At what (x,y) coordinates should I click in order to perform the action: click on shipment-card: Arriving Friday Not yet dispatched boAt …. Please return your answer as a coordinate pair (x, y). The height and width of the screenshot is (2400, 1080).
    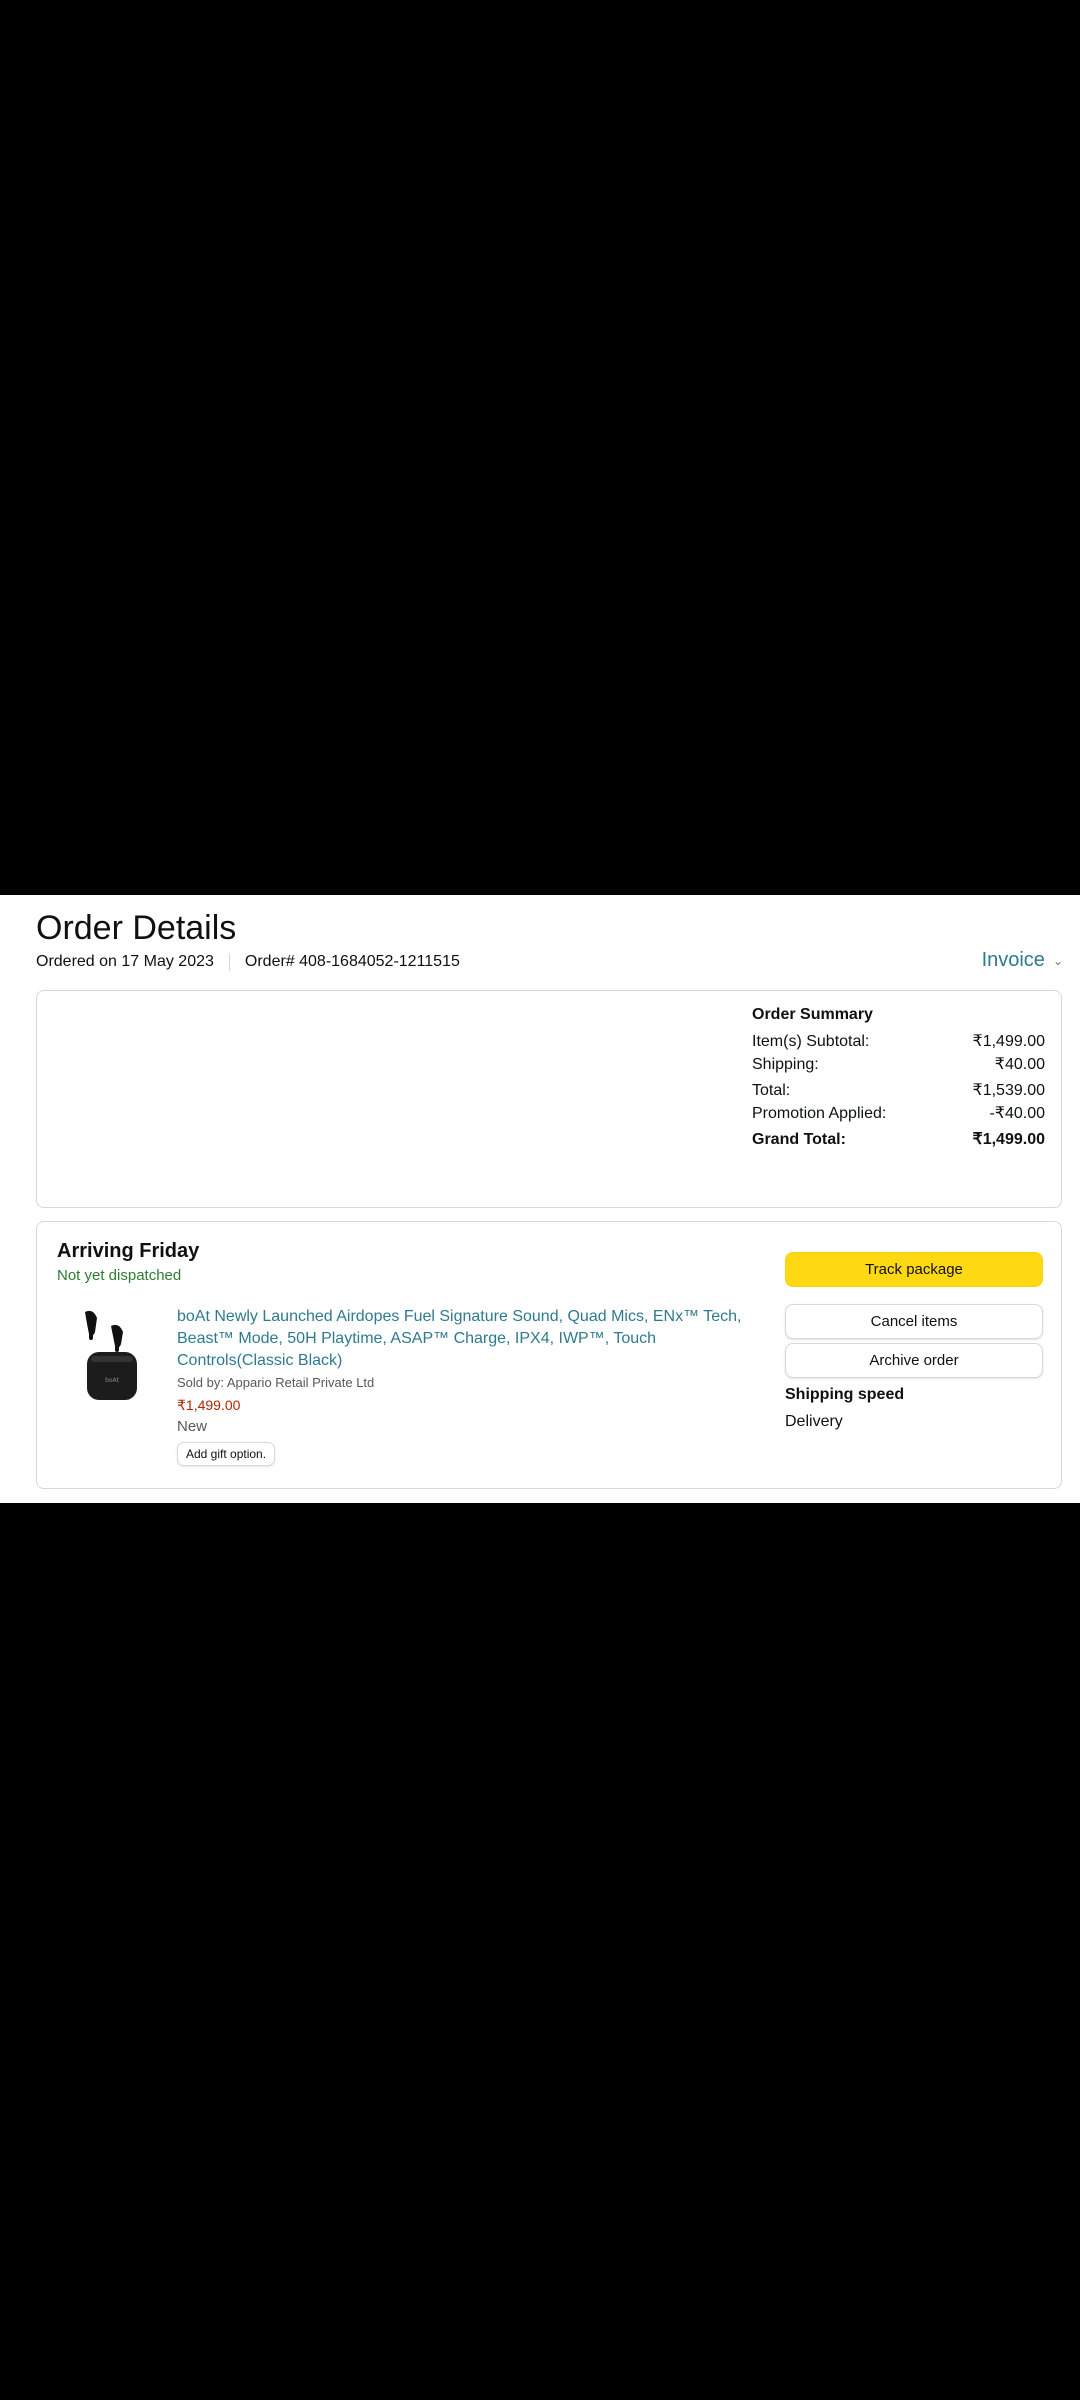
    Looking at the image, I should click on (549, 1355).